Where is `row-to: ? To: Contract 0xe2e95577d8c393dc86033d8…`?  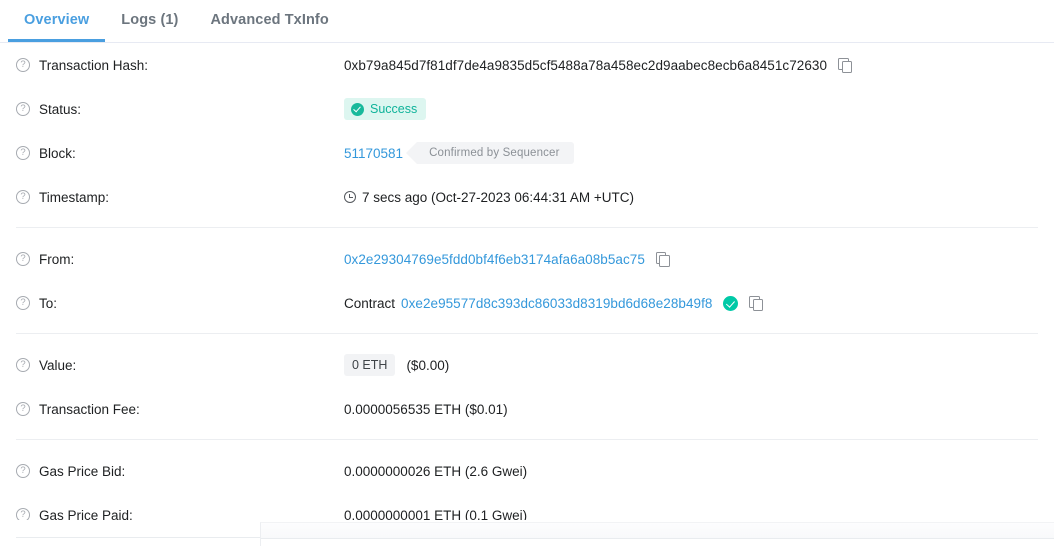
row-to: ? To: Contract 0xe2e95577d8c393dc86033d8… is located at coordinates (527, 303).